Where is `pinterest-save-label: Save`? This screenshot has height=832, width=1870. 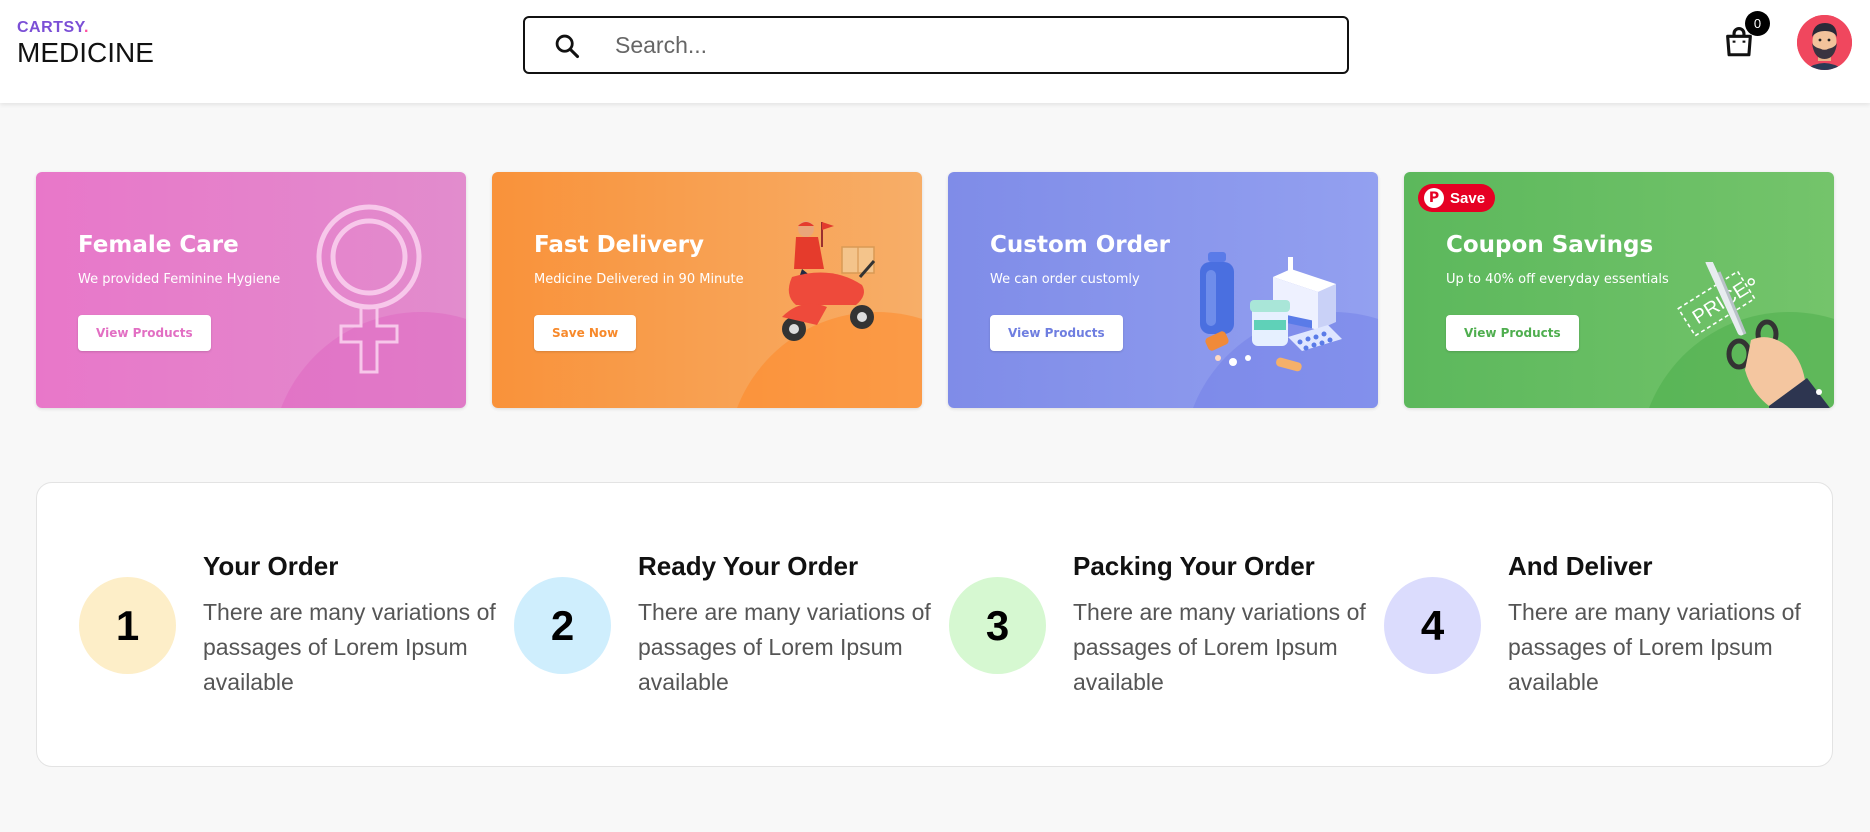 pinterest-save-label: Save is located at coordinates (1468, 198).